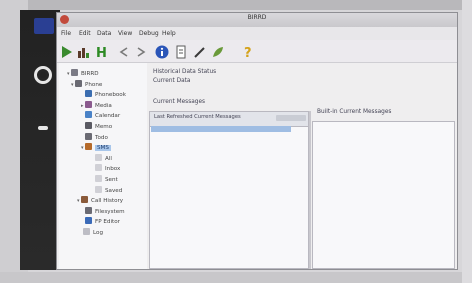 Image resolution: width=472 pixels, height=283 pixels. What do you see at coordinates (104, 127) in the screenshot?
I see `tree-item-label: Memo` at bounding box center [104, 127].